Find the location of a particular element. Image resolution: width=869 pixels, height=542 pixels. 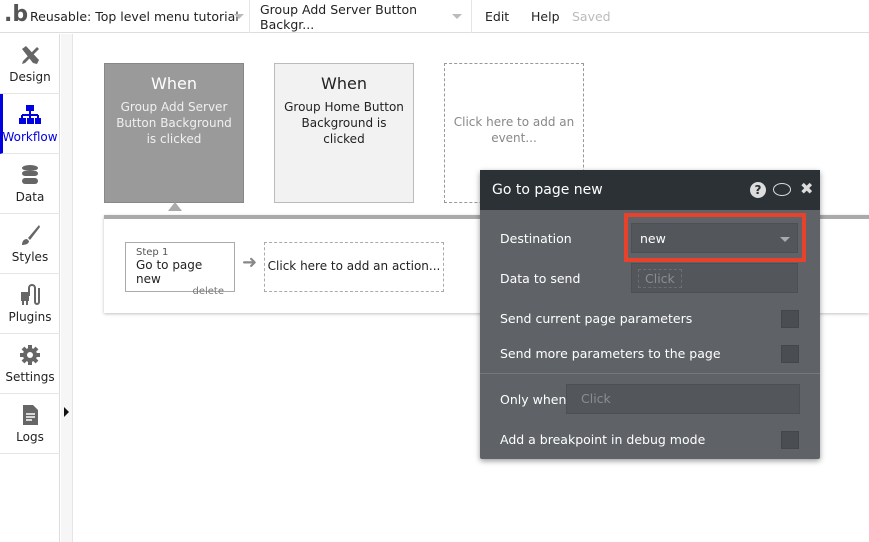

sidebar-collapse-gutter is located at coordinates (67, 288).